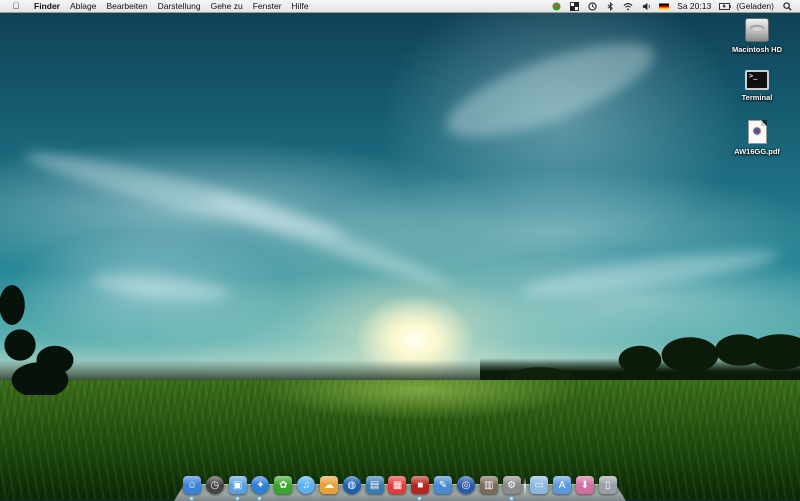 Image resolution: width=800 pixels, height=501 pixels. I want to click on ical-icon: ▦, so click(397, 485).